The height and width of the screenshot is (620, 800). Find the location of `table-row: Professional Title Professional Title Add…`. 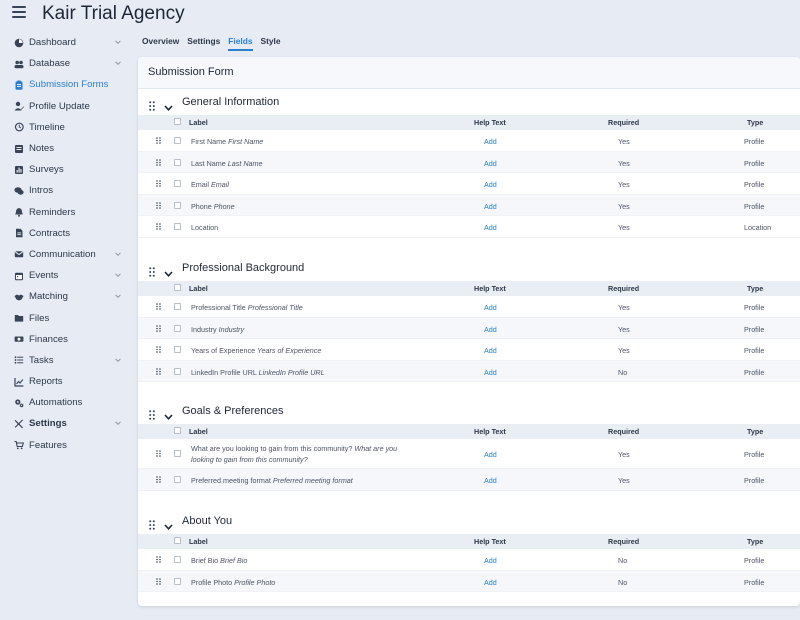

table-row: Professional Title Professional Title Add… is located at coordinates (469, 307).